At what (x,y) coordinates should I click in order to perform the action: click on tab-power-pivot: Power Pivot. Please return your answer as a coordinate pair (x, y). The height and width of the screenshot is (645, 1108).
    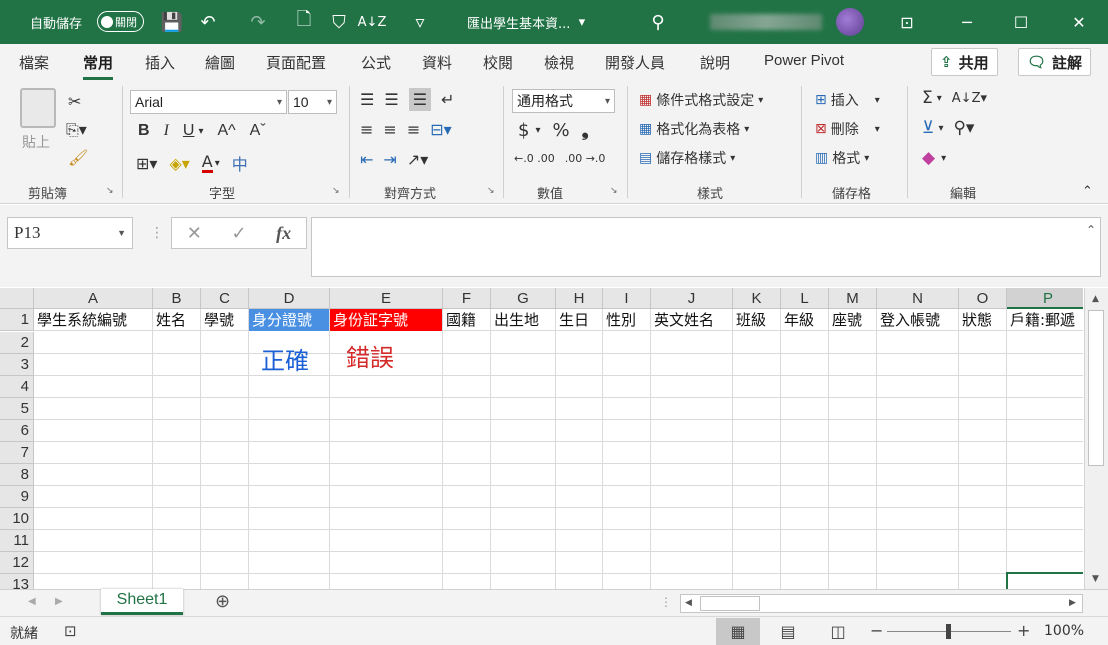
    Looking at the image, I should click on (804, 60).